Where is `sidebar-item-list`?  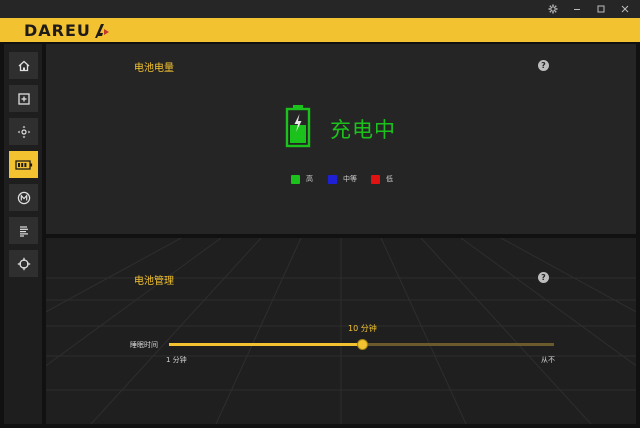
sidebar-item-list is located at coordinates (23, 230).